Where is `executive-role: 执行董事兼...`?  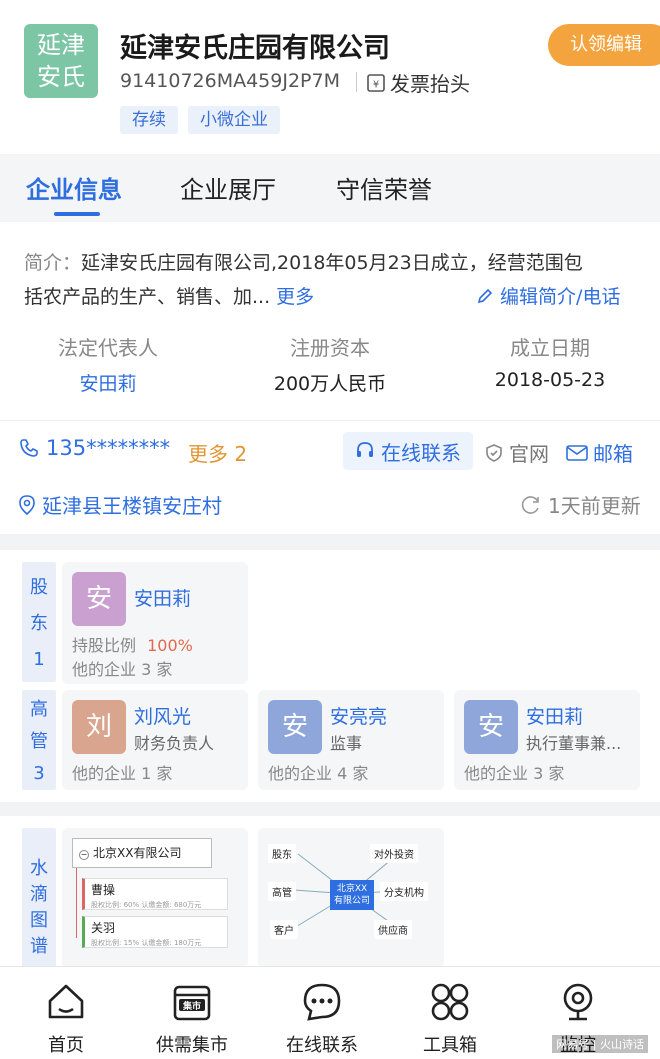
executive-role: 执行董事兼... is located at coordinates (574, 743).